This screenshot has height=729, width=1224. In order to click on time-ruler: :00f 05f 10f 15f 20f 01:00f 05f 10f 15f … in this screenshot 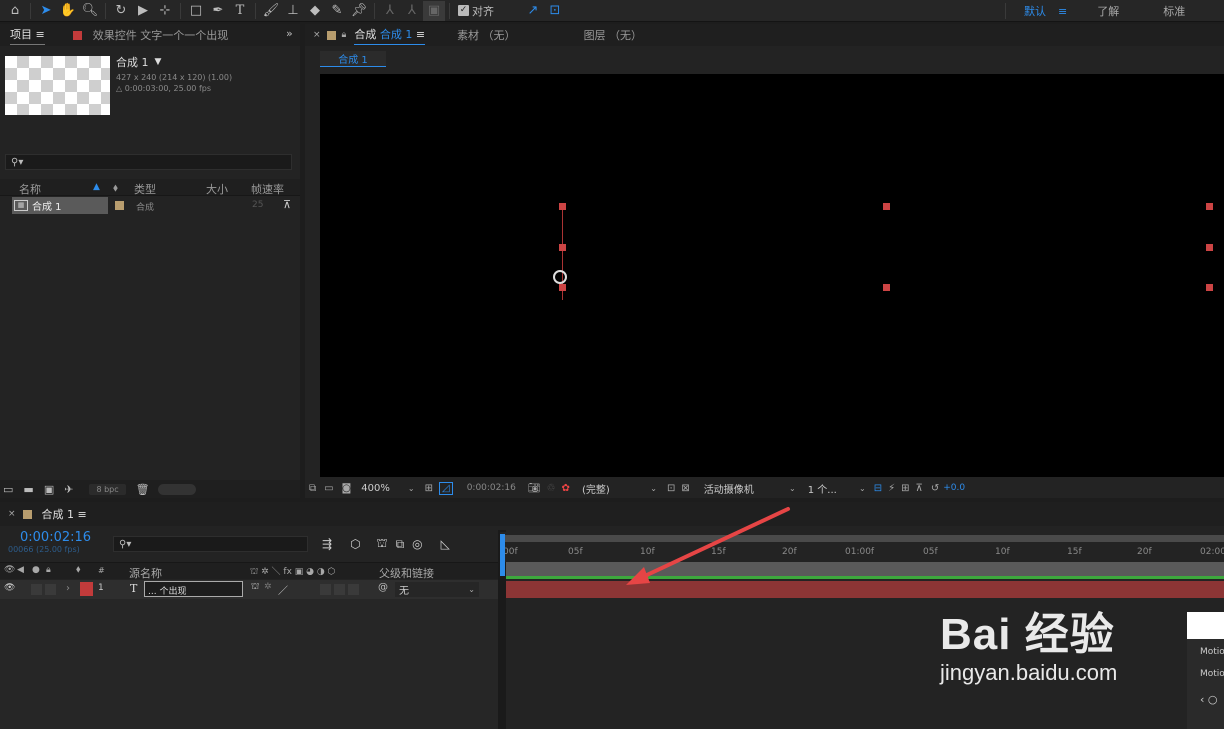, I will do `click(862, 547)`.